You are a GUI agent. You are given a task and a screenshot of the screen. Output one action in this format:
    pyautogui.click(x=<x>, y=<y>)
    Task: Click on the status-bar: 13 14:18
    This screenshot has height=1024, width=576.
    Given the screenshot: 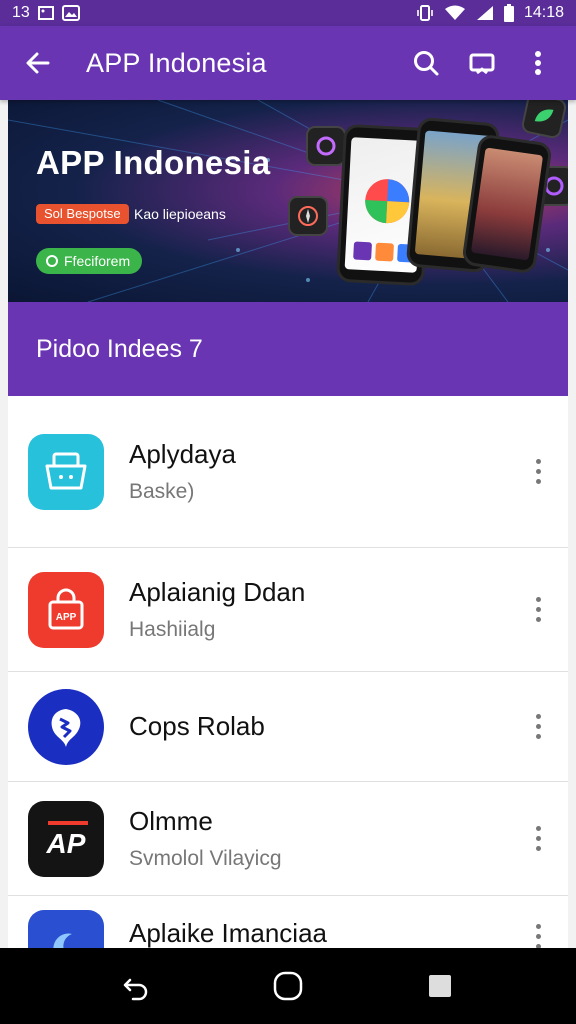 What is the action you would take?
    pyautogui.click(x=288, y=13)
    